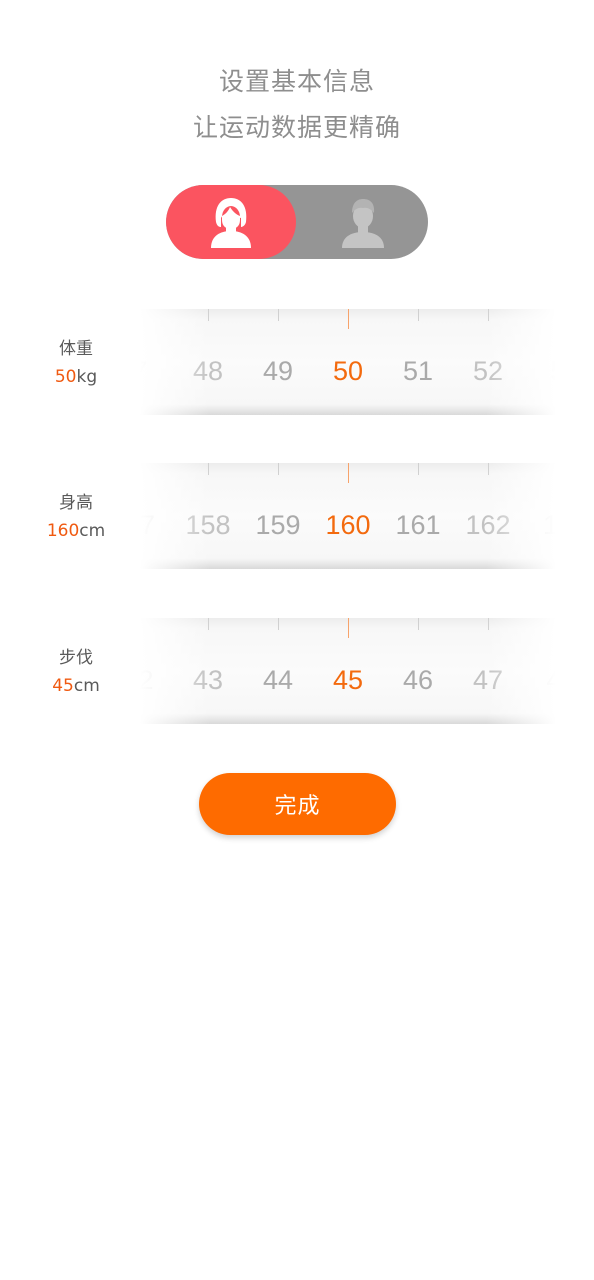 The image size is (594, 1280). Describe the element at coordinates (278, 525) in the screenshot. I see `height-scale-value: 159` at that location.